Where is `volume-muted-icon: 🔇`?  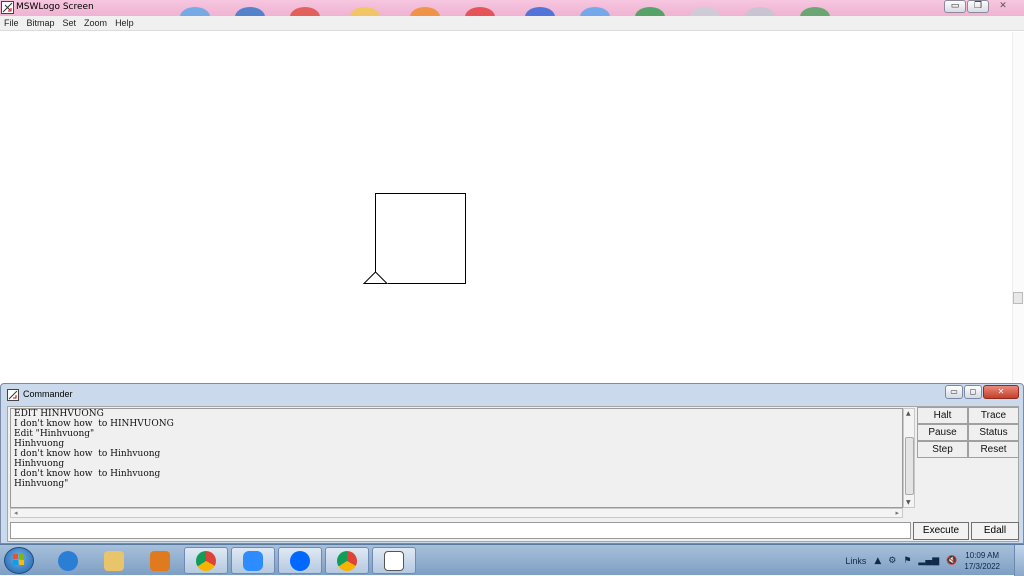
volume-muted-icon: 🔇 is located at coordinates (951, 561).